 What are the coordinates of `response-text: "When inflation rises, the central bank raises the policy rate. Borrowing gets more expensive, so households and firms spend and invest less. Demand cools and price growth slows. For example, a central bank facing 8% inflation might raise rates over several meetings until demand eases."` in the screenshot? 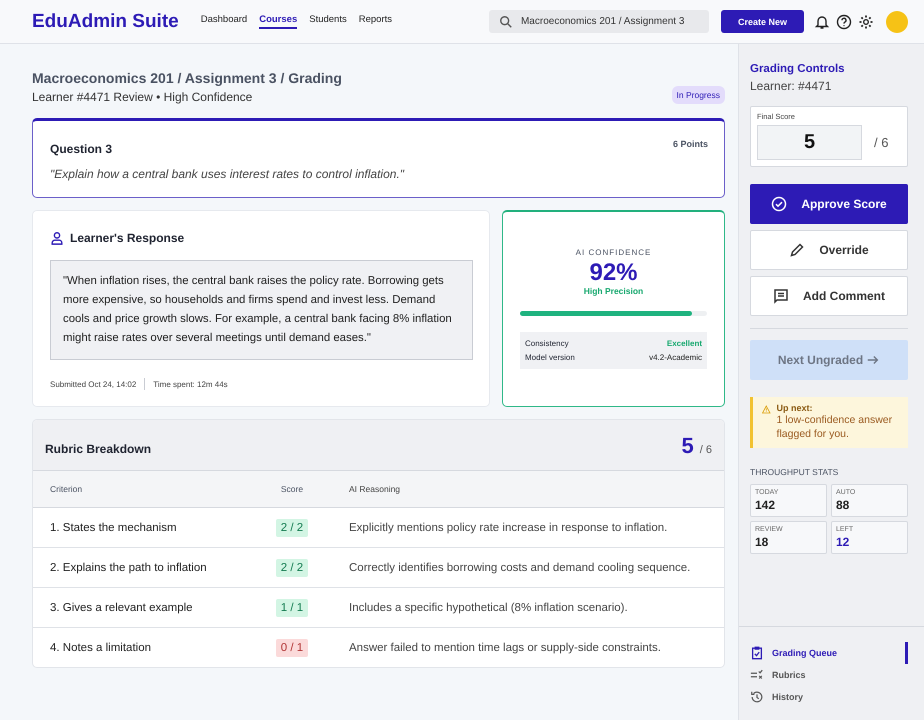 It's located at (261, 310).